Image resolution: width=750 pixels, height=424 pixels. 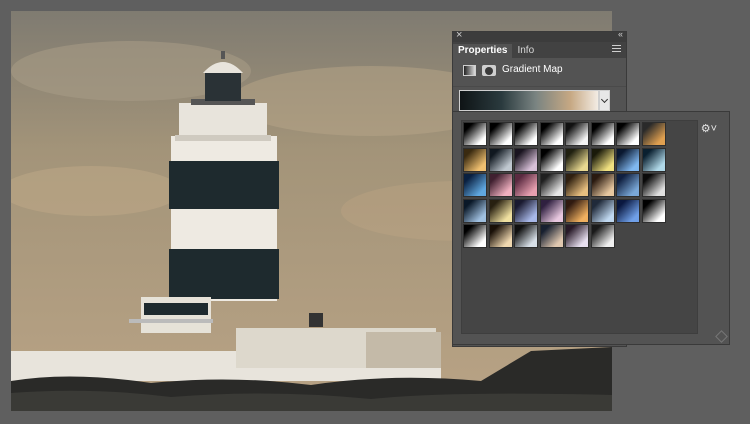 What do you see at coordinates (532, 69) in the screenshot?
I see `adjustment-title: Gradient Map` at bounding box center [532, 69].